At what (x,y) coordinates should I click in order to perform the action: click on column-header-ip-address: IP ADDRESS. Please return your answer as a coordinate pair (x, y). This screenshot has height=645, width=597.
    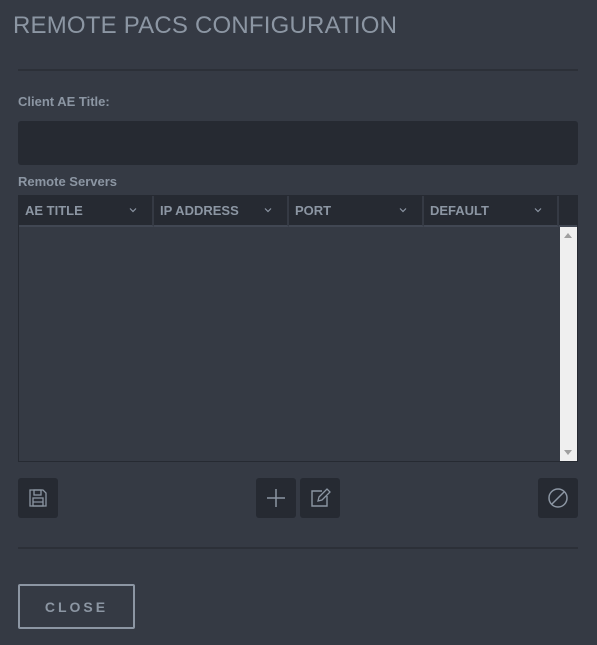
    Looking at the image, I should click on (221, 211).